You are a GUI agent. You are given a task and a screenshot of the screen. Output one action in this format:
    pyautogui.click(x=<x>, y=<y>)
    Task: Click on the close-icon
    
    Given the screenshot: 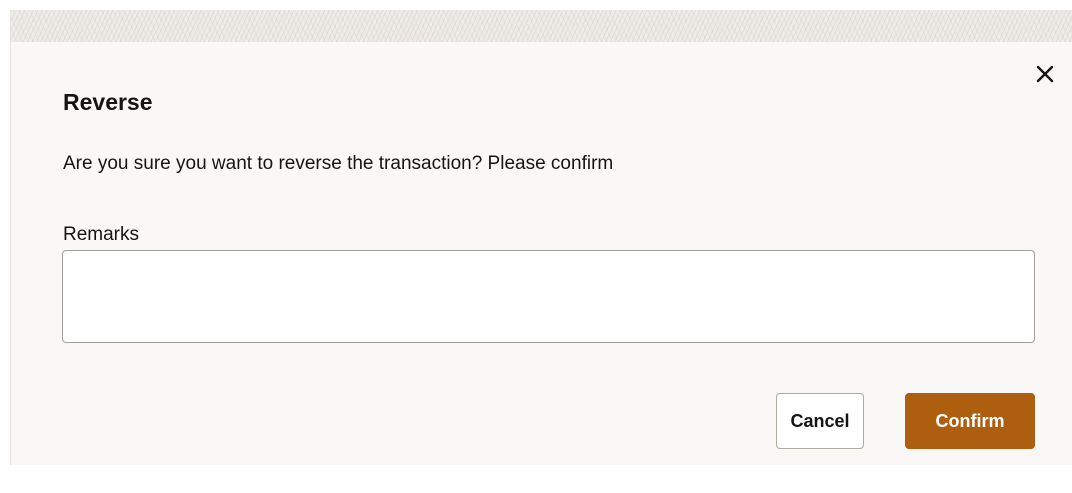 What is the action you would take?
    pyautogui.click(x=1045, y=74)
    